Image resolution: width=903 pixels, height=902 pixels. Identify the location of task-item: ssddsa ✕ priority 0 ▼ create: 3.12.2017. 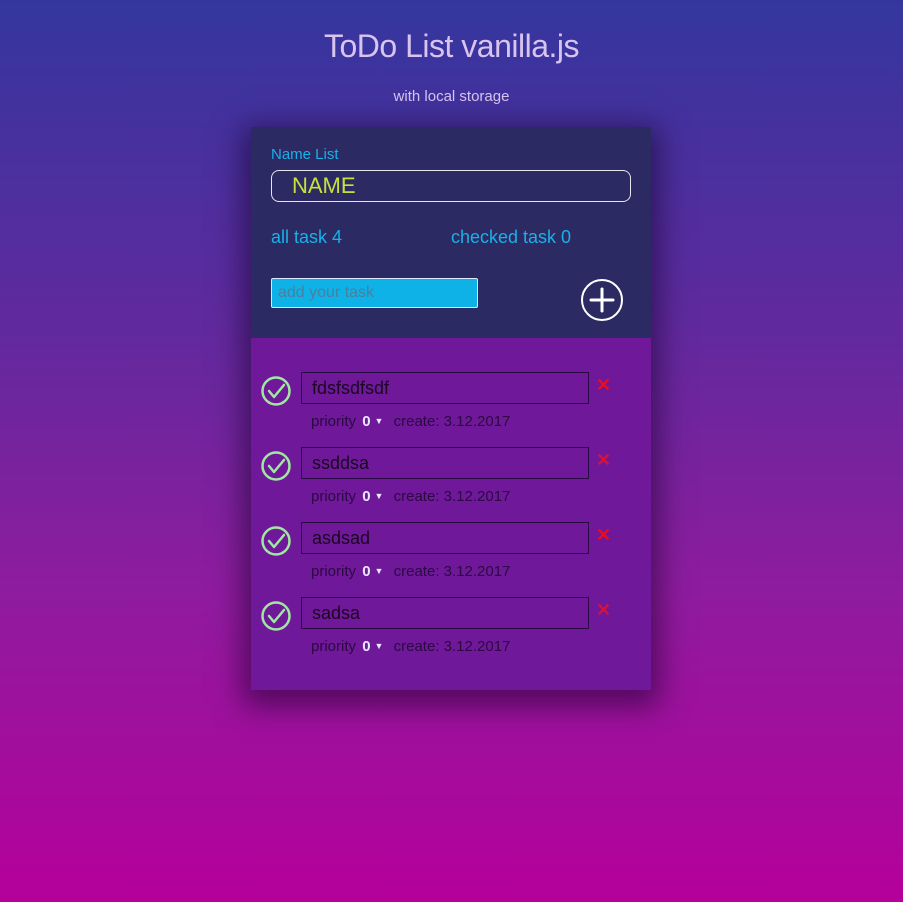
(451, 475).